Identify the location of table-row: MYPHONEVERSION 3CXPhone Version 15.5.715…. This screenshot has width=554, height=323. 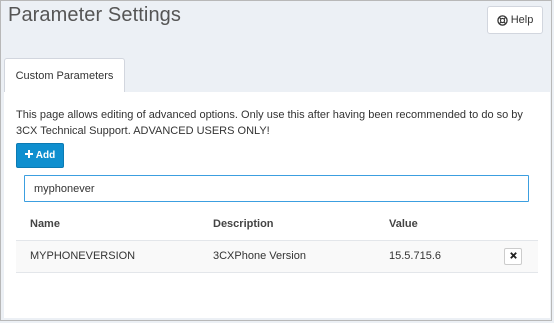
(277, 256).